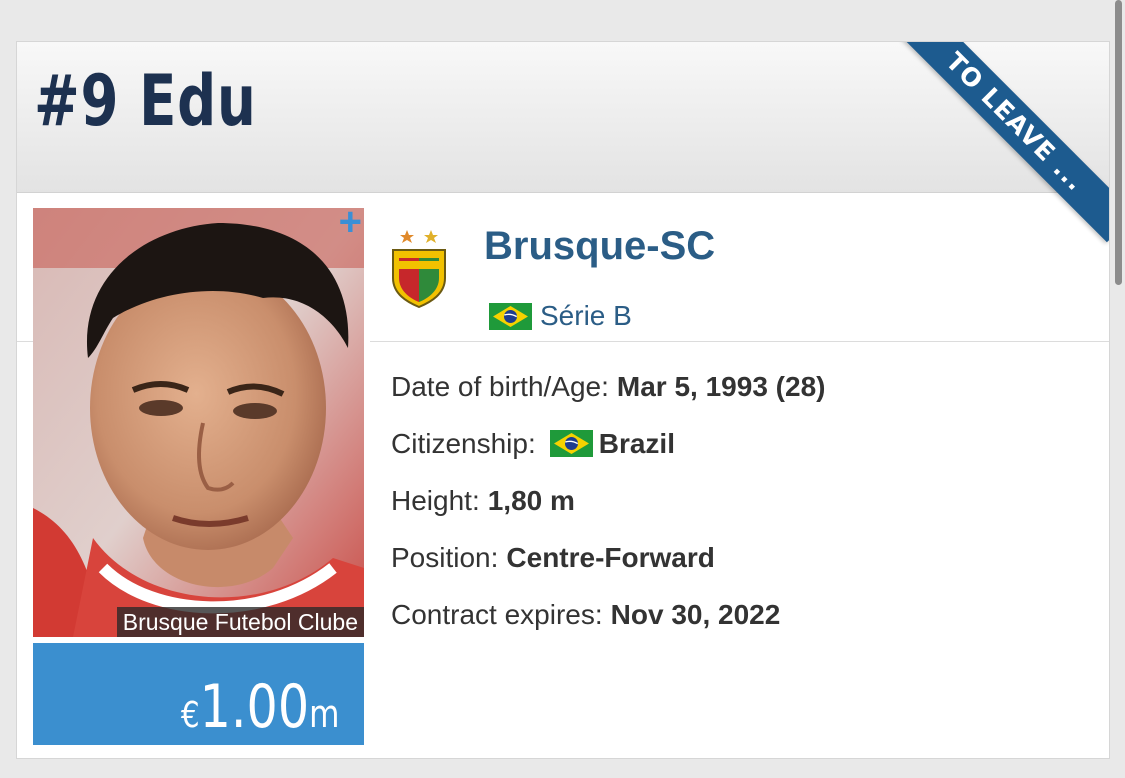  What do you see at coordinates (240, 622) in the screenshot?
I see `photo-caption: Brusque Futebol Clube` at bounding box center [240, 622].